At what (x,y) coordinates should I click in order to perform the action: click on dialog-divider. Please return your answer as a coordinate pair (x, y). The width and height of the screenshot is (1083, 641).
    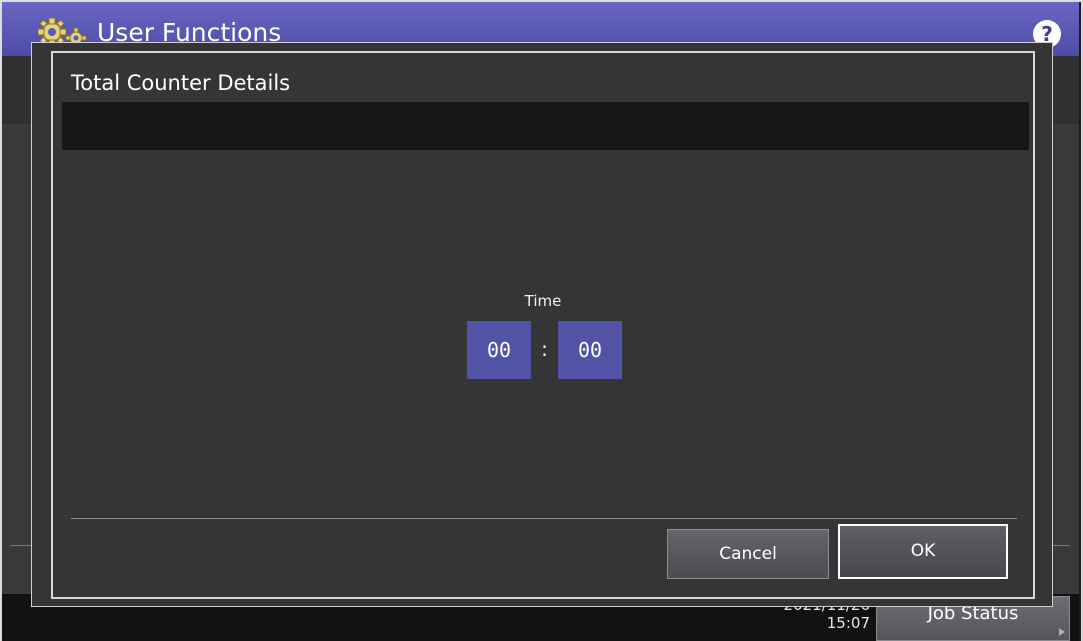
    Looking at the image, I should click on (544, 518).